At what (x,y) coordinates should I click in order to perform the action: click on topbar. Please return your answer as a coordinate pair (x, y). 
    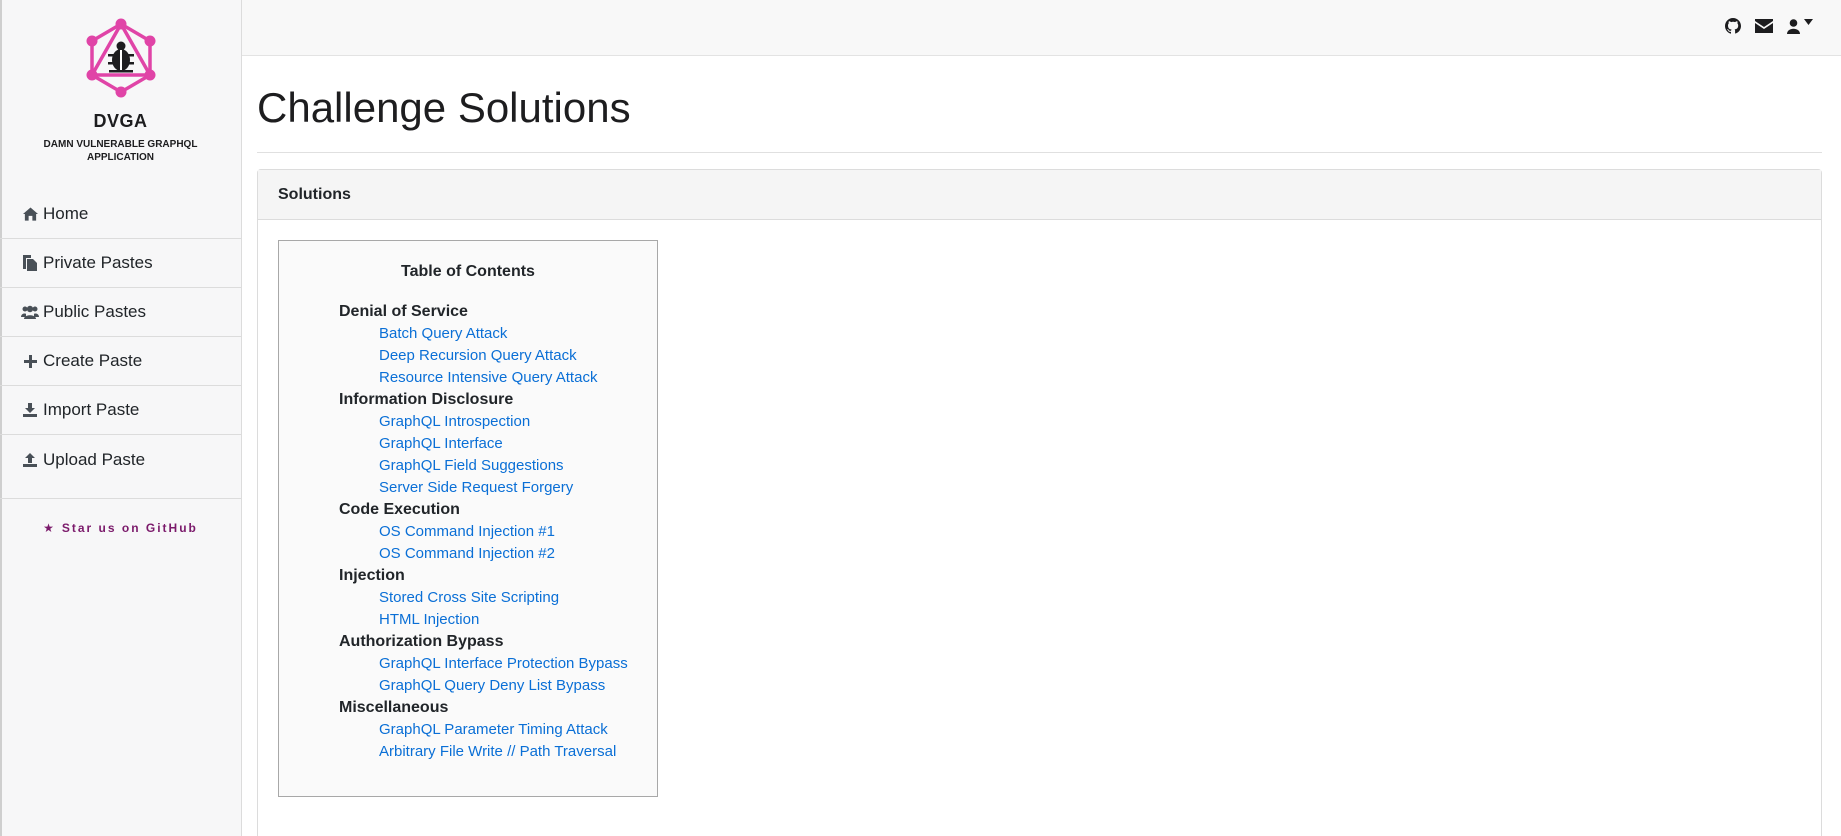
    Looking at the image, I should click on (1041, 28).